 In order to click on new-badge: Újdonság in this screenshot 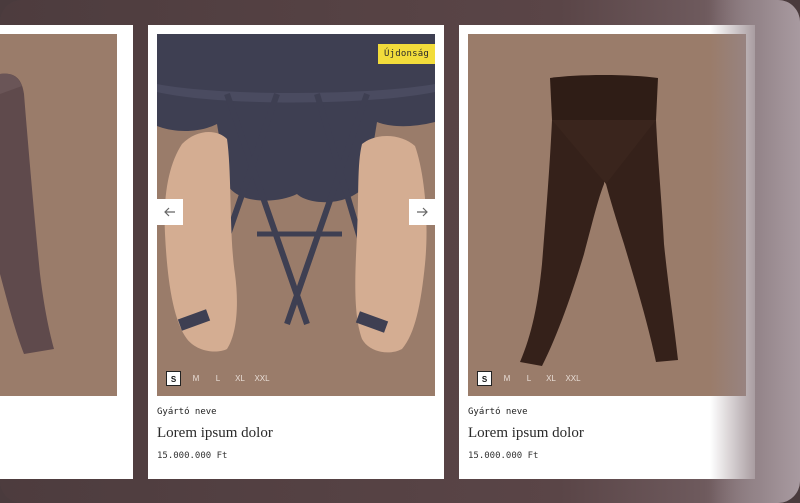, I will do `click(406, 54)`.